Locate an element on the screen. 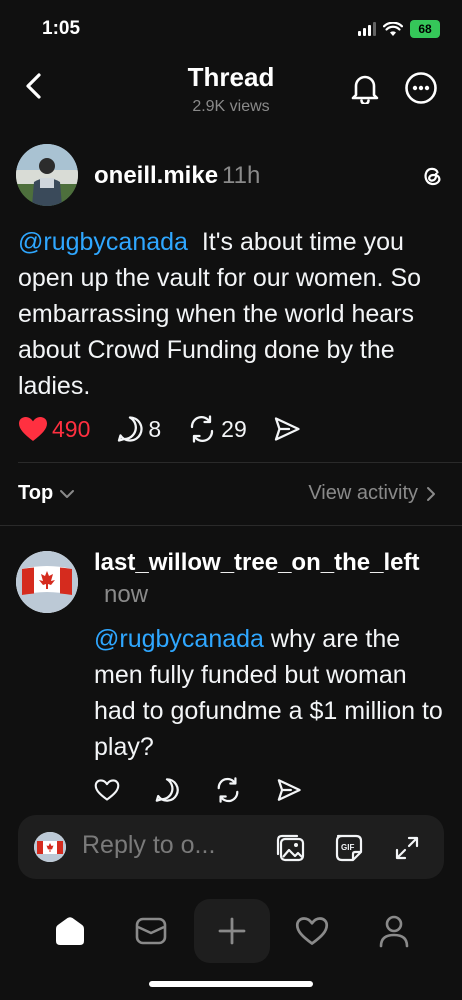 The width and height of the screenshot is (462, 1000). plus-icon is located at coordinates (232, 931).